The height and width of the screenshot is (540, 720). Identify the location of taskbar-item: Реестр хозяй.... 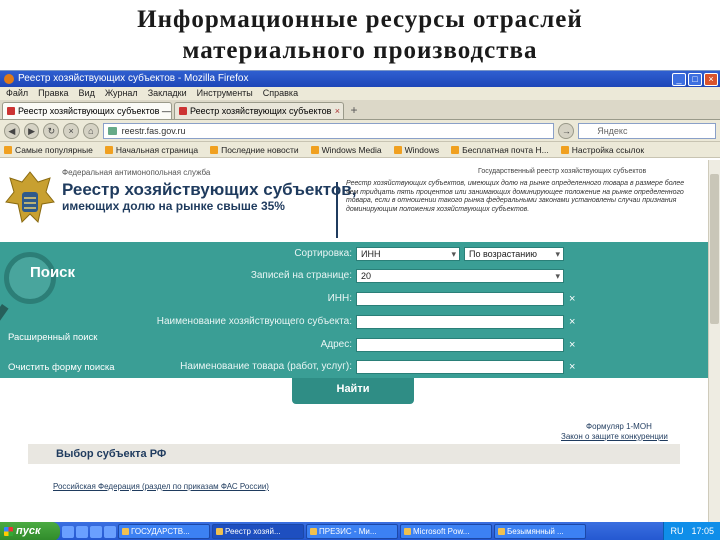
(258, 531).